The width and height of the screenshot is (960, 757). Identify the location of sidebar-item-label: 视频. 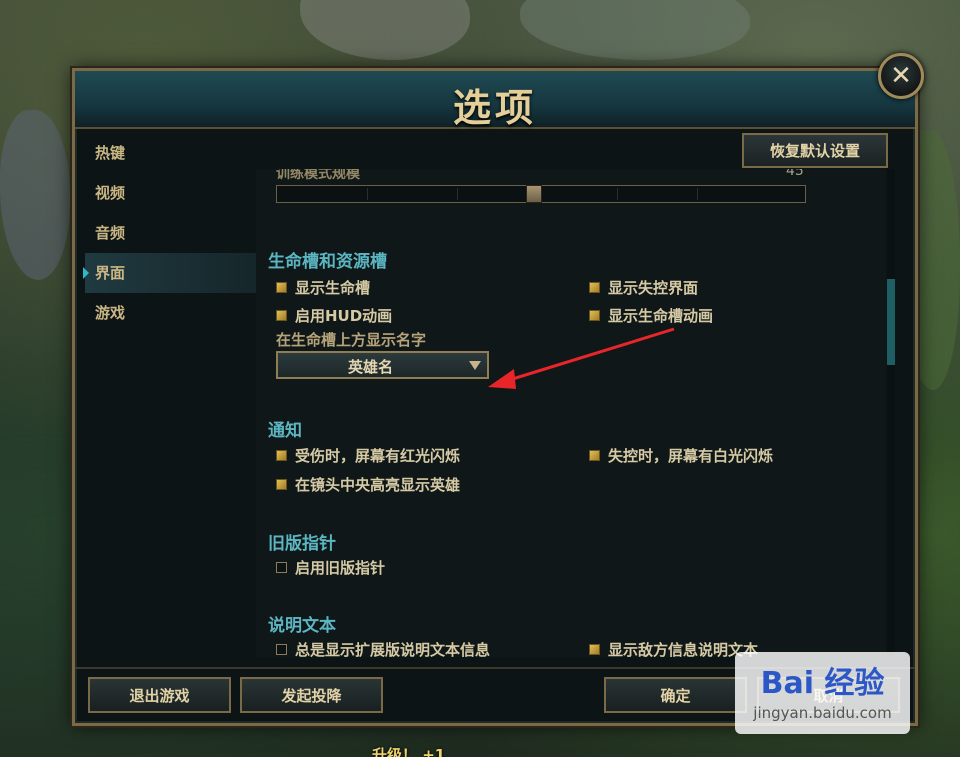
(110, 193).